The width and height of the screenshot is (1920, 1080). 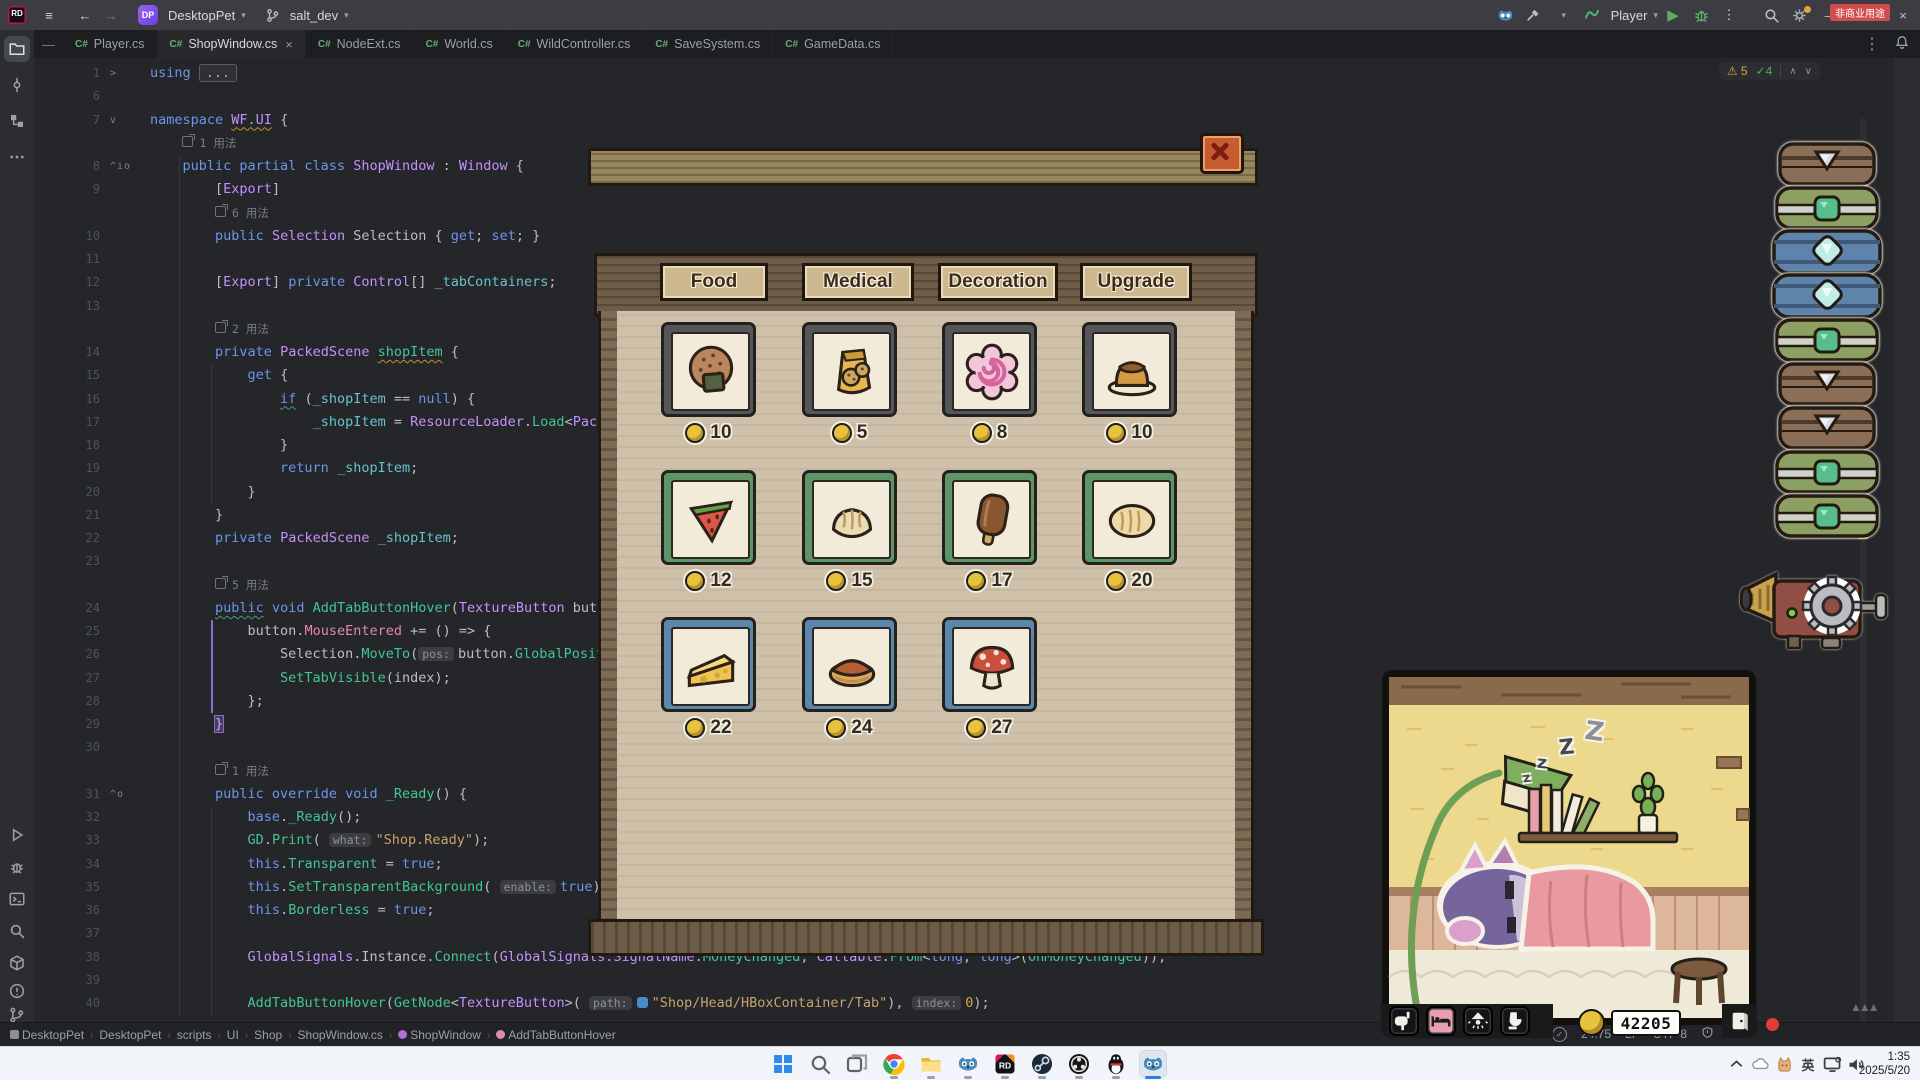 I want to click on usage-annotation: 2 用法, so click(x=209, y=329).